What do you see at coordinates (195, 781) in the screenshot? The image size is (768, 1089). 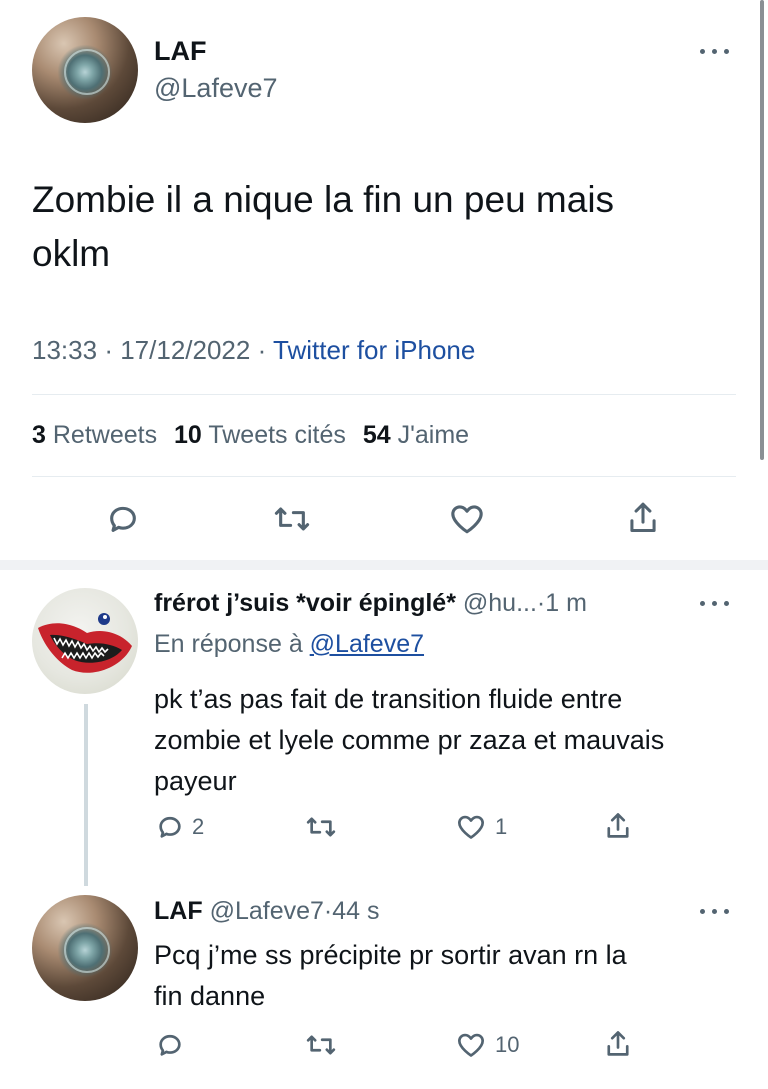 I see `reply-text-line-3: payeur` at bounding box center [195, 781].